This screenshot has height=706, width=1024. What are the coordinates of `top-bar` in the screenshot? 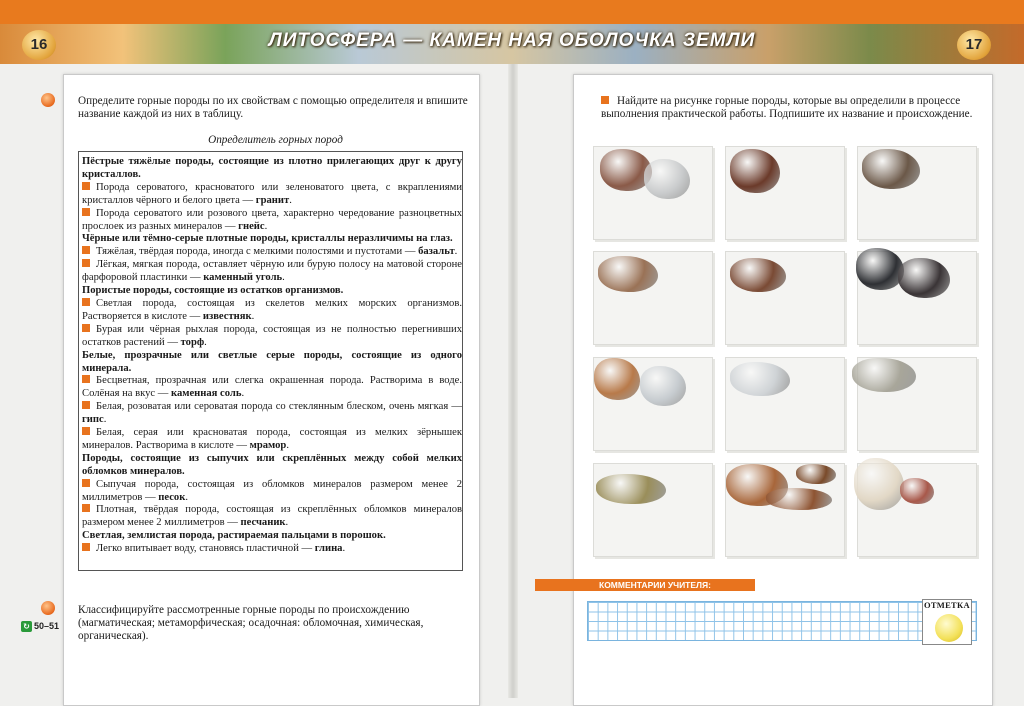 It's located at (512, 12).